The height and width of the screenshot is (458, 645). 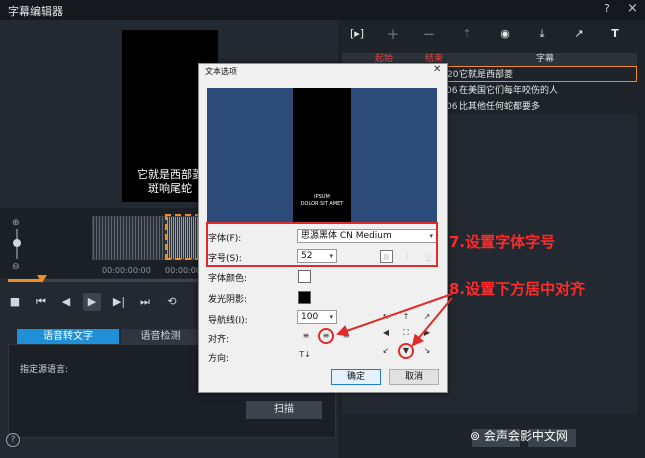 What do you see at coordinates (394, 315) in the screenshot?
I see `arrow-to-align-center` at bounding box center [394, 315].